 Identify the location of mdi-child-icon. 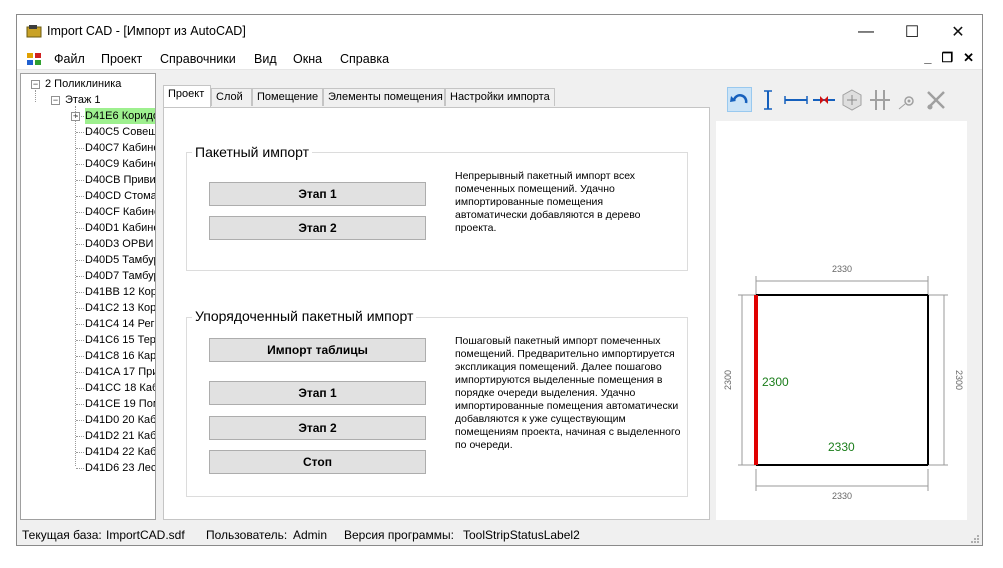
(34, 59).